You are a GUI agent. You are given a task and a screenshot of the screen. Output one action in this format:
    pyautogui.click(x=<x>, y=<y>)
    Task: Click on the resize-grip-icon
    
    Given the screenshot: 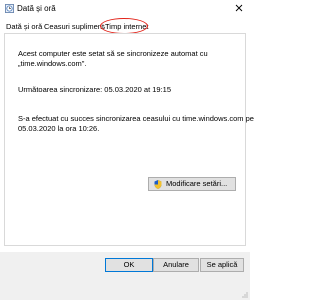 What is the action you would take?
    pyautogui.click(x=244, y=294)
    